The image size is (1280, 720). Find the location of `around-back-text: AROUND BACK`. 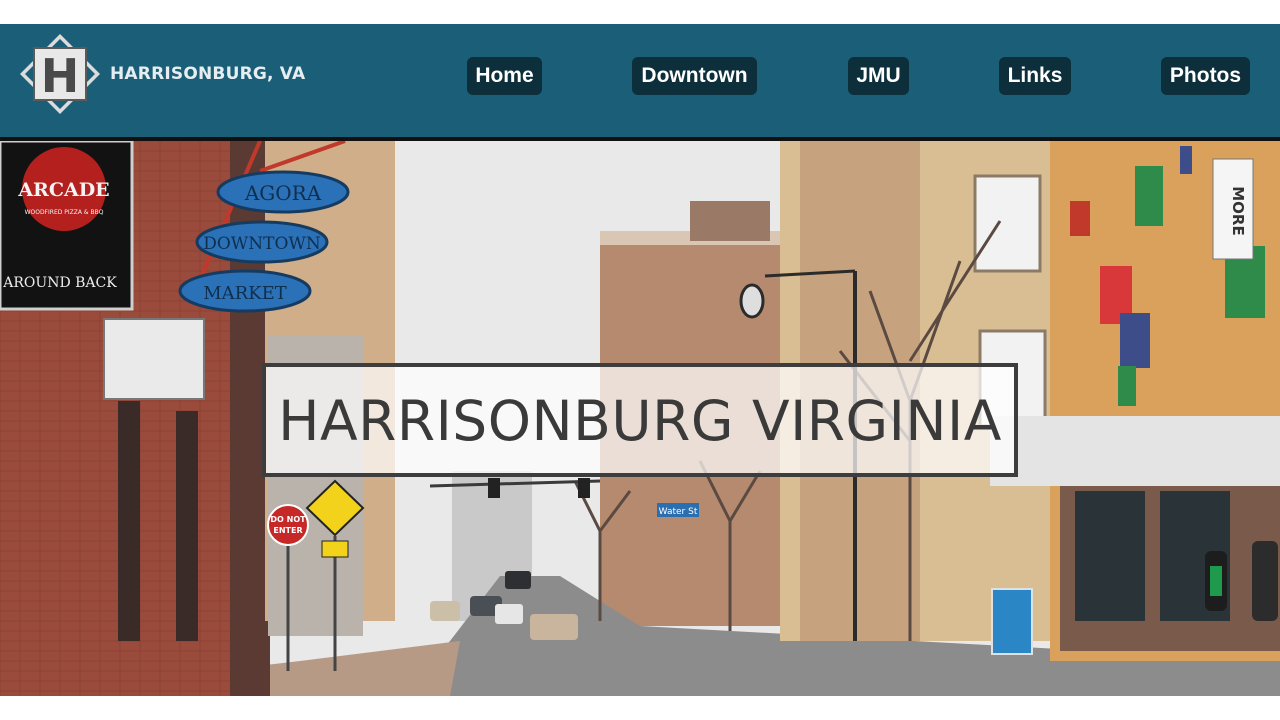

around-back-text: AROUND BACK is located at coordinates (59, 283).